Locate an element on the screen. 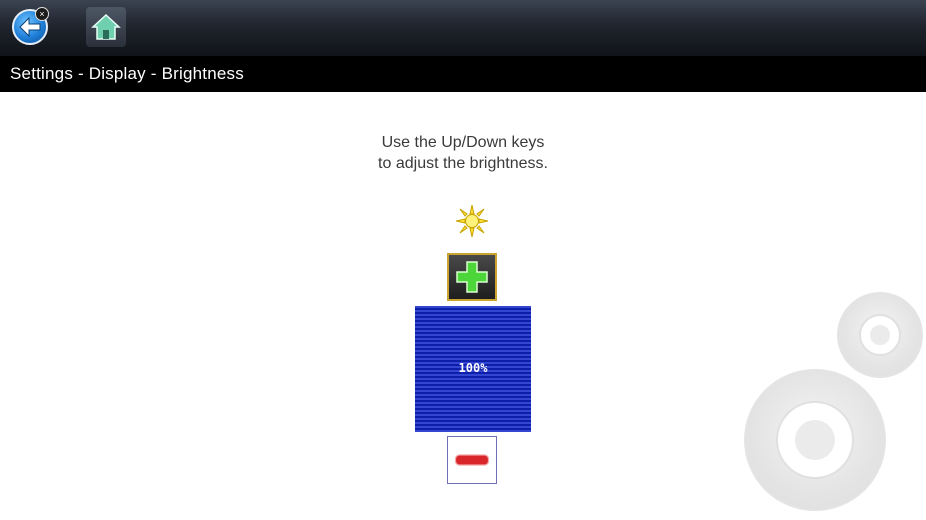 The image size is (926, 520). brightness-level-bar: 100% is located at coordinates (473, 369).